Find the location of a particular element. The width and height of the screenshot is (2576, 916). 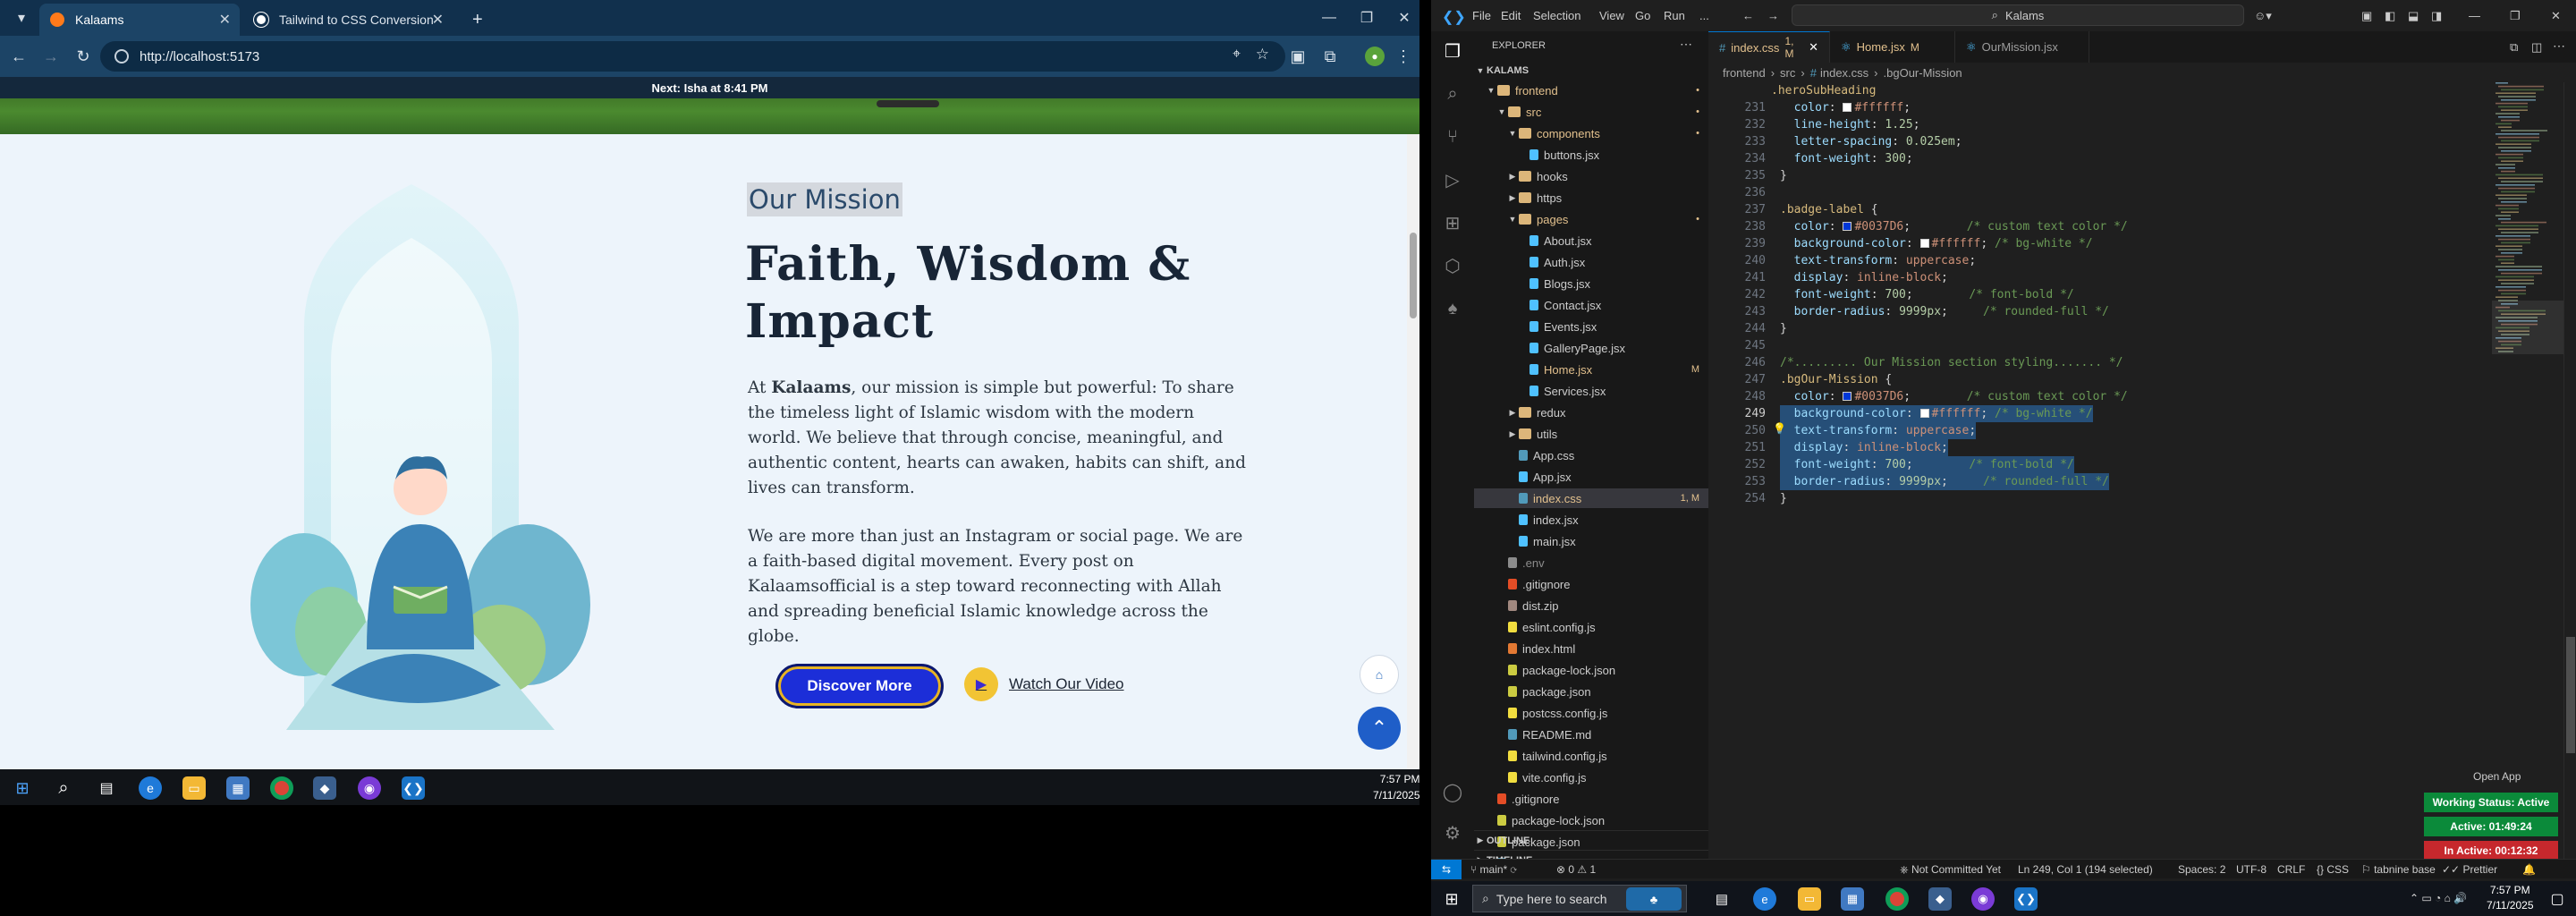

tree-item: README.md is located at coordinates (1591, 734).